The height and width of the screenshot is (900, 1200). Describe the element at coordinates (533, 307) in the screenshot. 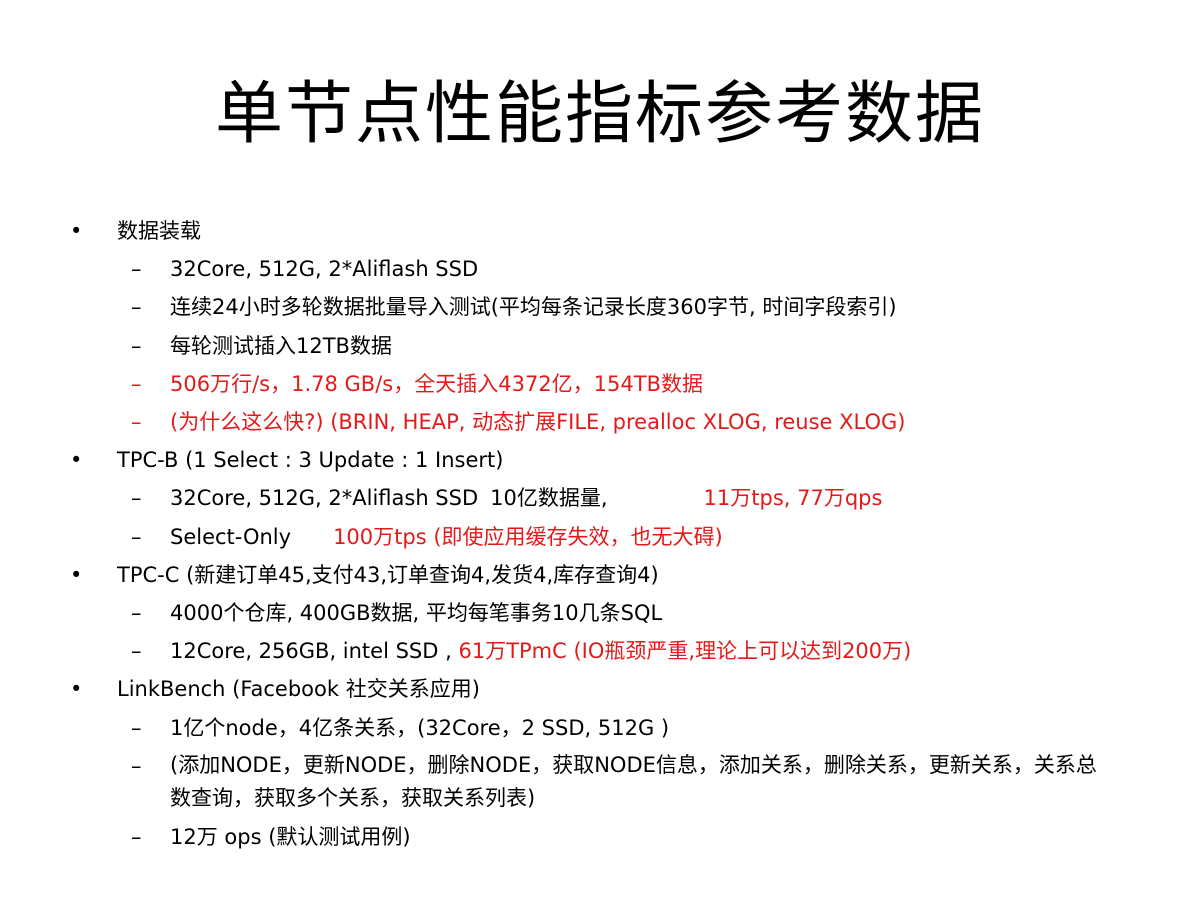

I see `list-item-text: 连续24小时多轮数据批量导入测试(平均每条记录长度360字节, 时间字段索引)` at that location.